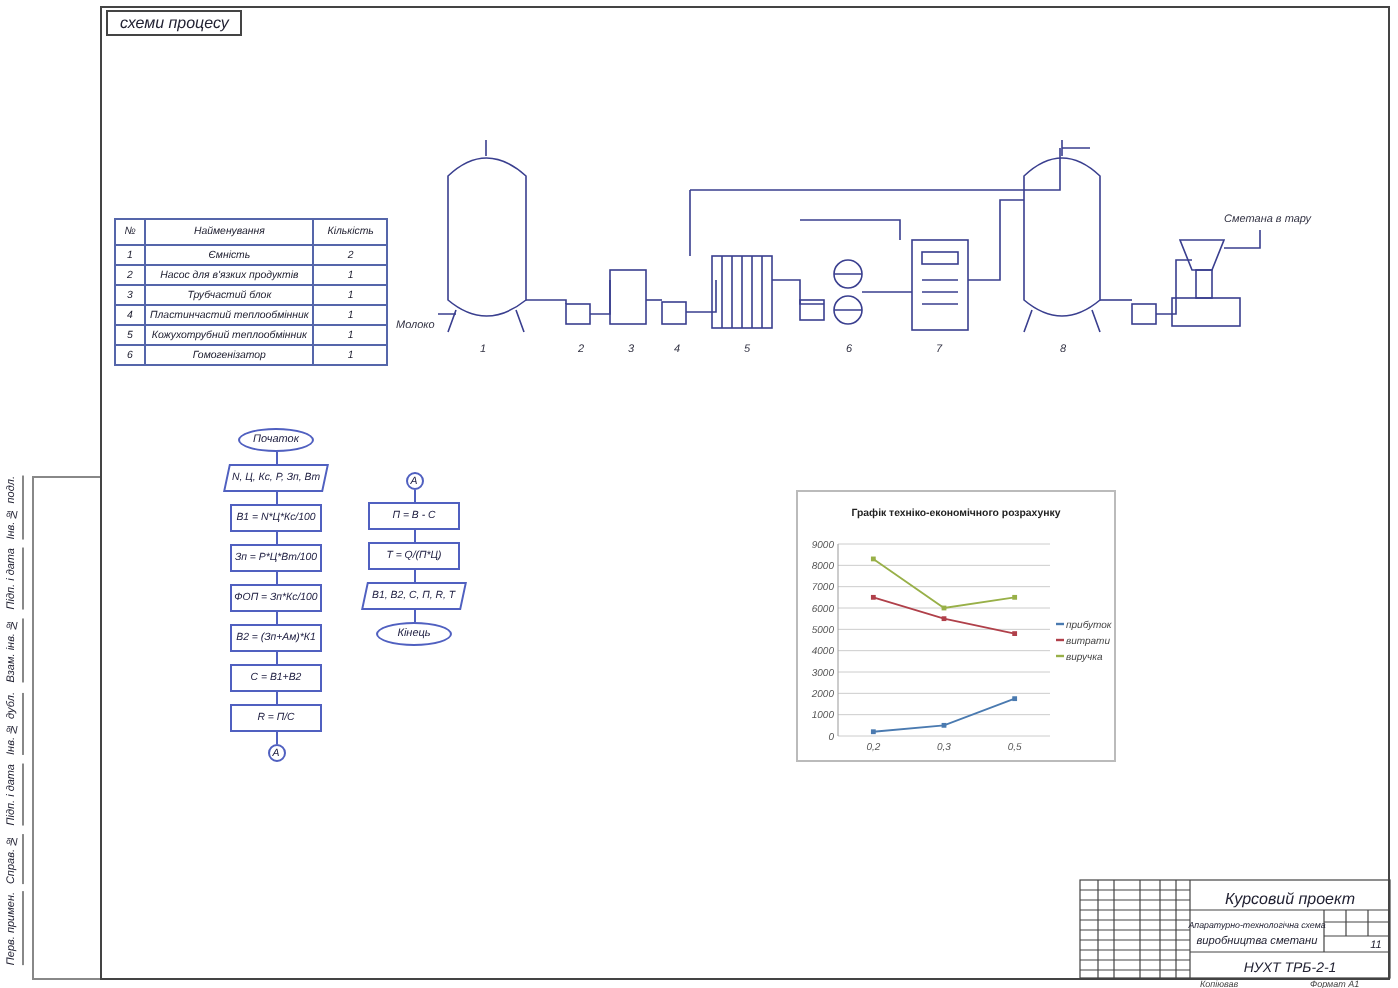  I want to click on sheet-label: схеми процесу, so click(174, 23).